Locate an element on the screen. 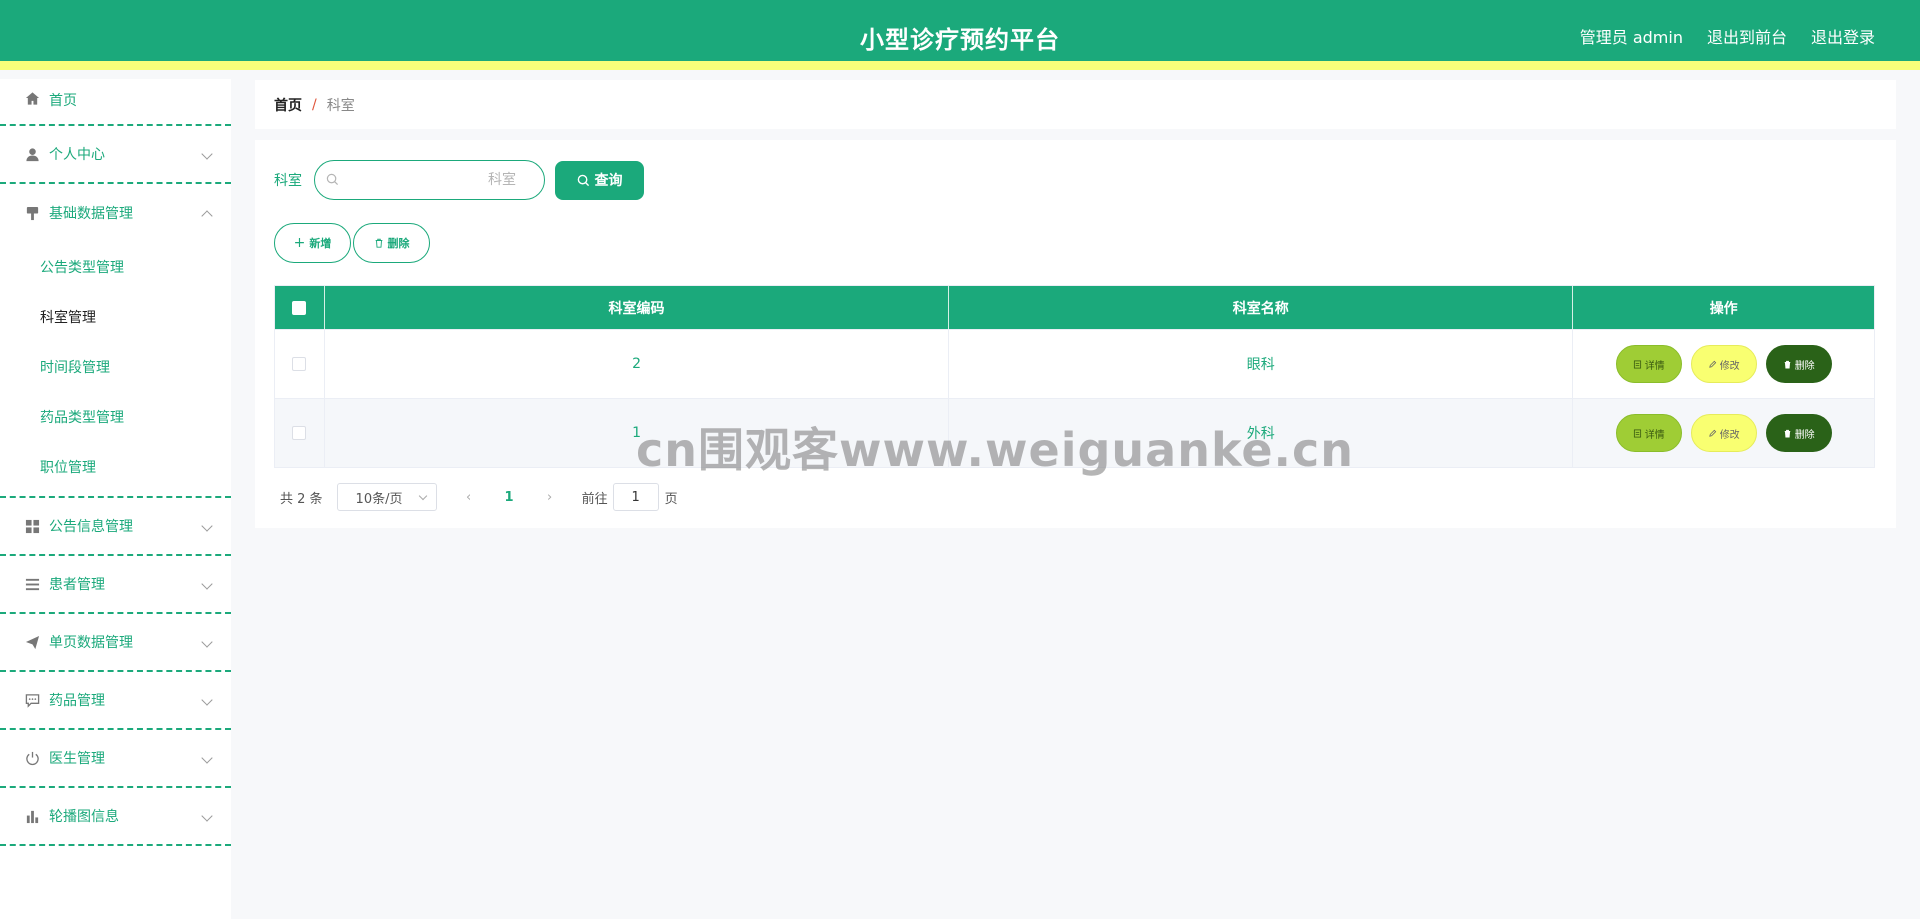 Image resolution: width=1920 pixels, height=919 pixels. sidebar-item-label: 医生管理 is located at coordinates (77, 759).